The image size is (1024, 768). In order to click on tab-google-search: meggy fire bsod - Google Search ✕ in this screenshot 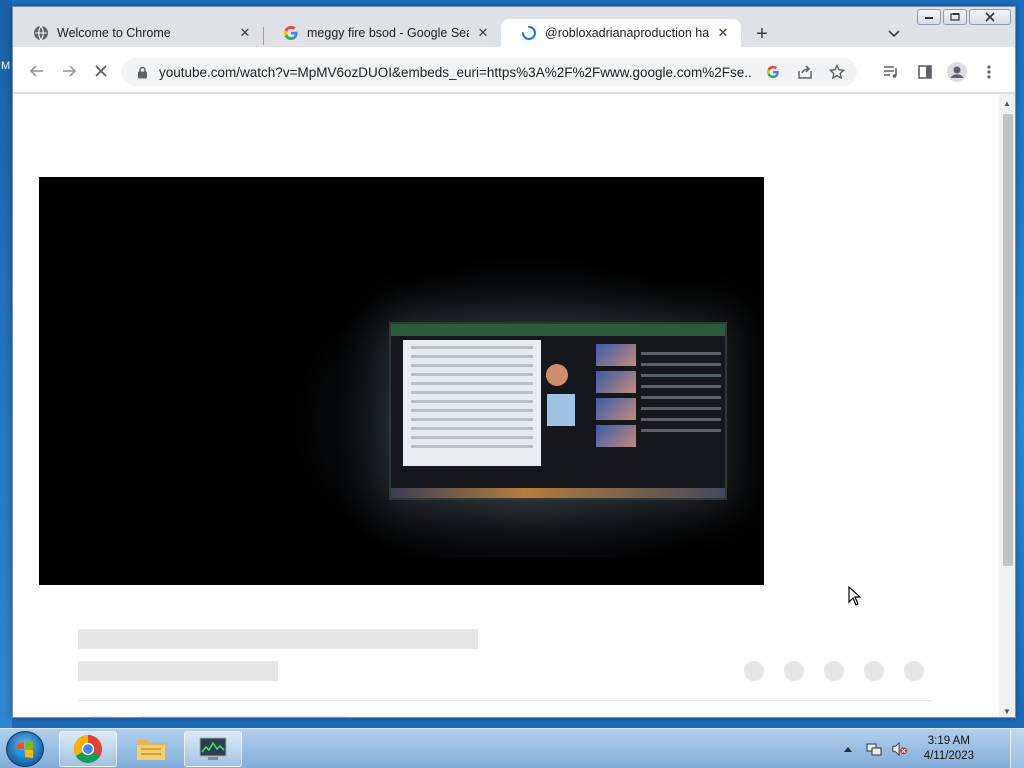, I will do `click(382, 33)`.